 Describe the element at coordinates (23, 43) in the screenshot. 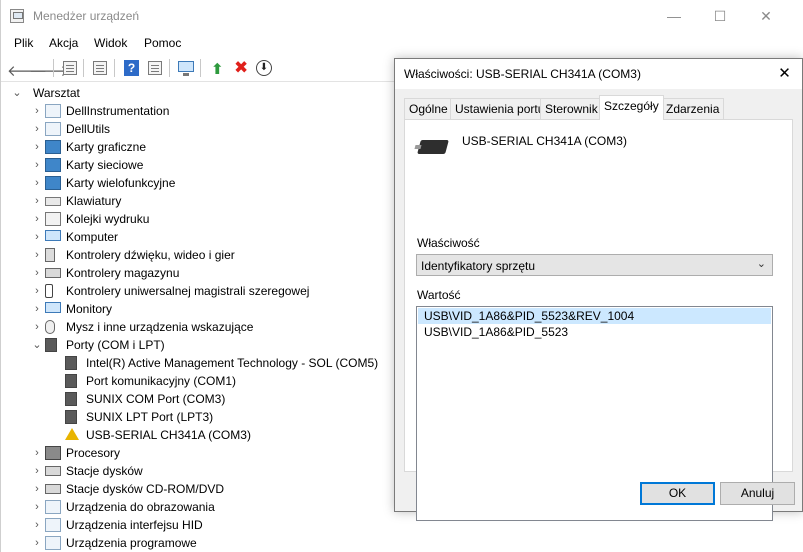

I see `menu-file: Plik` at that location.